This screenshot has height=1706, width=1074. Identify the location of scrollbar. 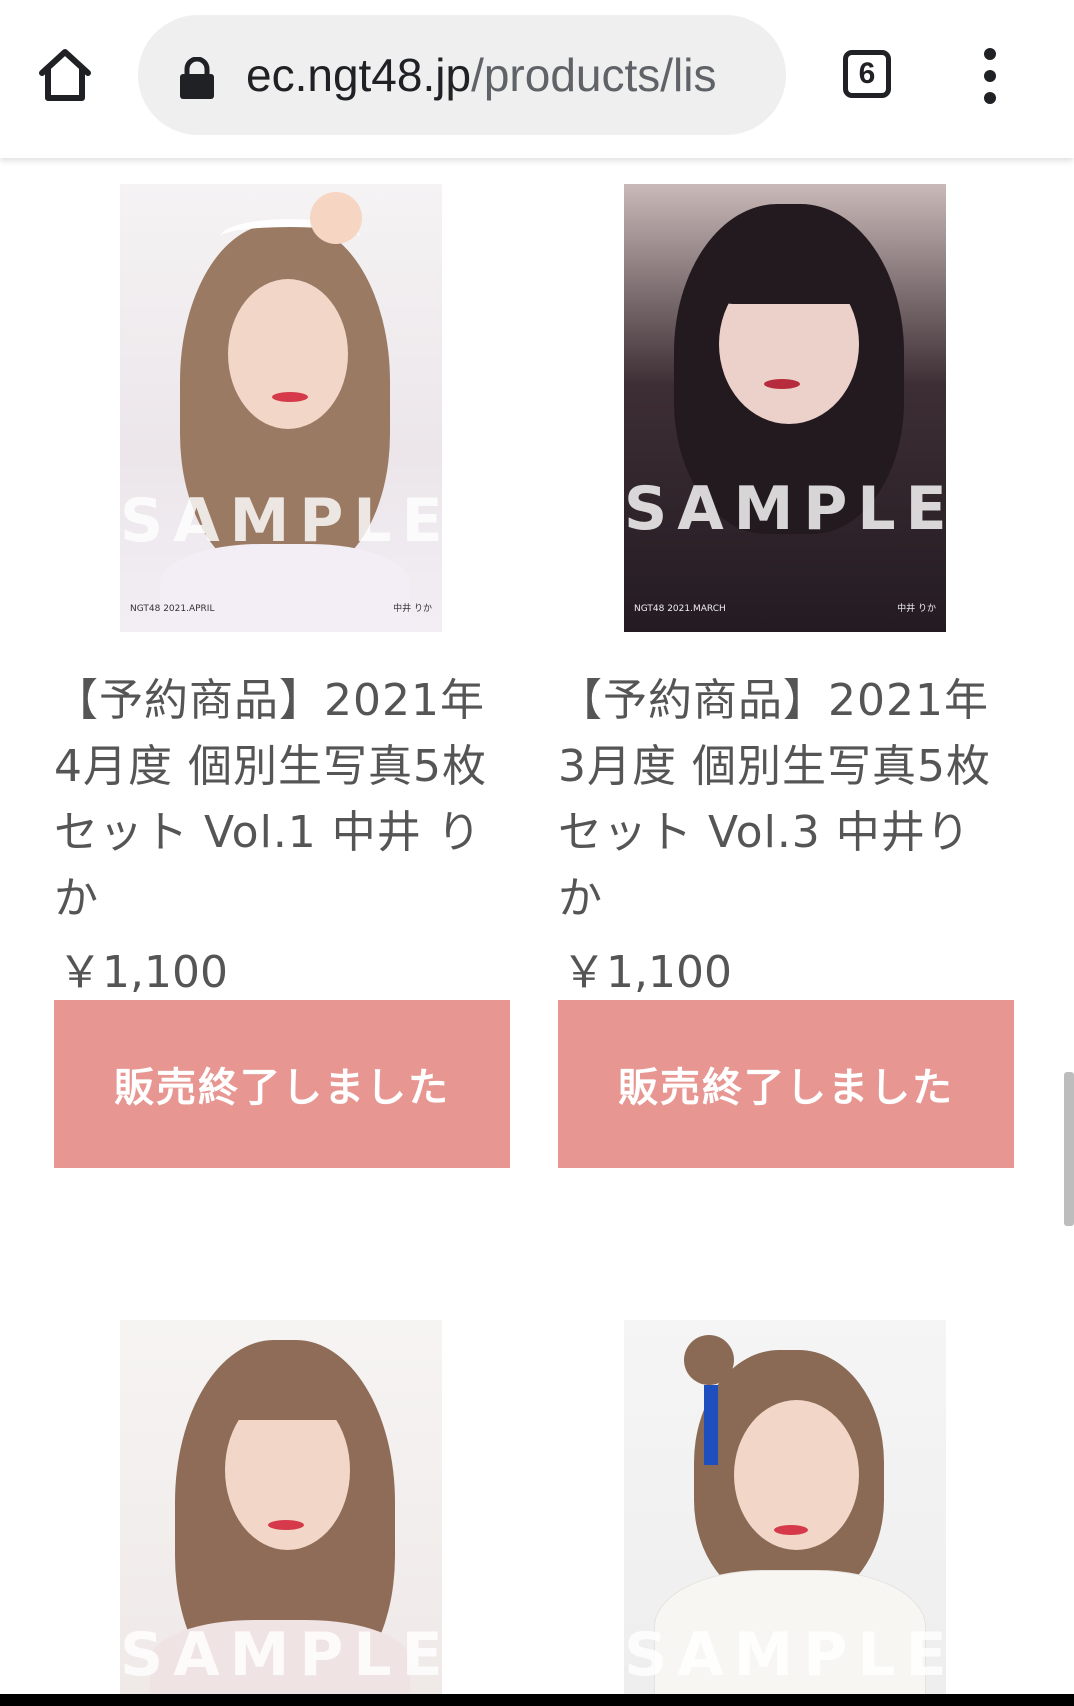
(1069, 1149).